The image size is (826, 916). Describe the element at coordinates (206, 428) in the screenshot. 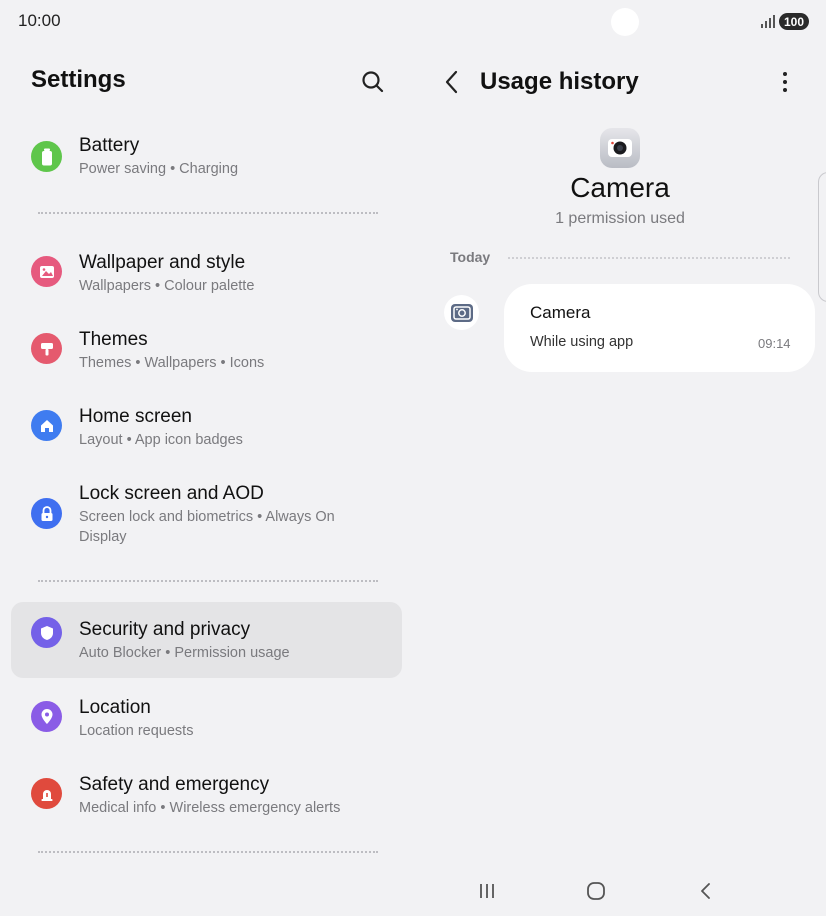

I see `settings-item-home-screen: Home screen Layout • App icon badges` at that location.